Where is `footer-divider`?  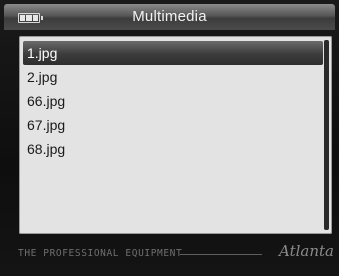 footer-divider is located at coordinates (221, 254).